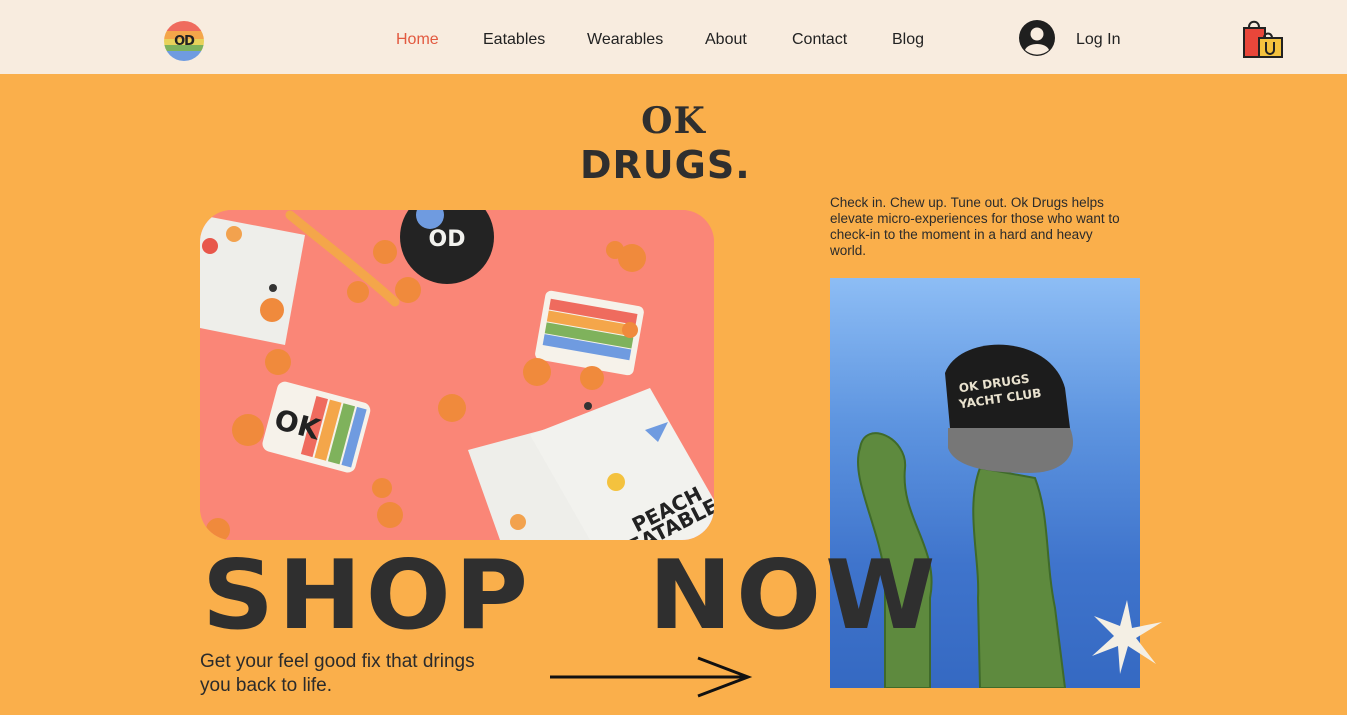 This screenshot has width=1347, height=715. What do you see at coordinates (1263, 39) in the screenshot?
I see `shopping-bag-icon` at bounding box center [1263, 39].